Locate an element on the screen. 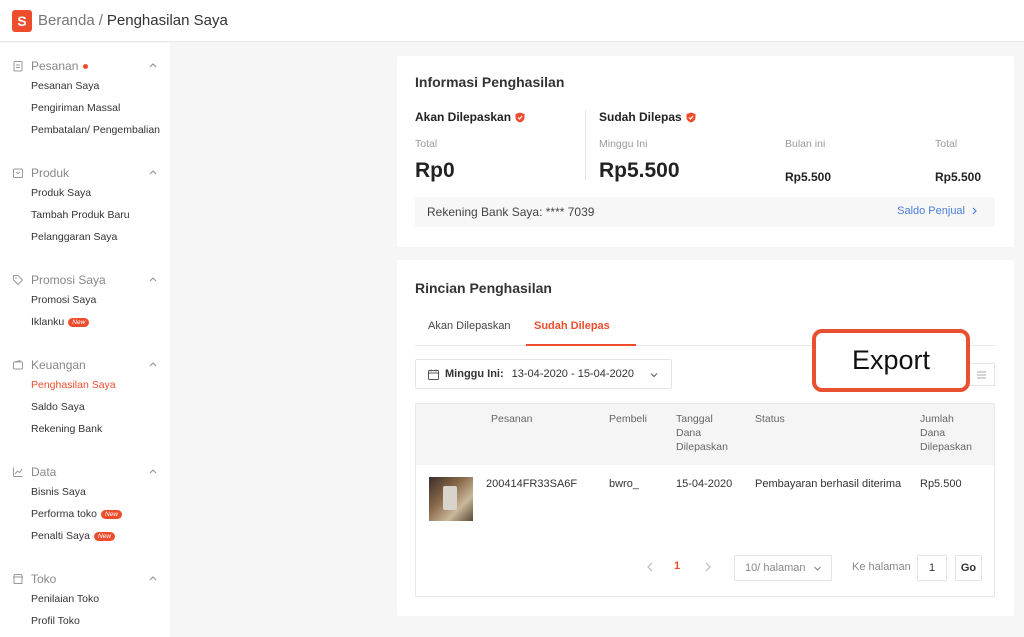 The image size is (1024, 637). order-id: 200414FR33SA6F is located at coordinates (531, 484).